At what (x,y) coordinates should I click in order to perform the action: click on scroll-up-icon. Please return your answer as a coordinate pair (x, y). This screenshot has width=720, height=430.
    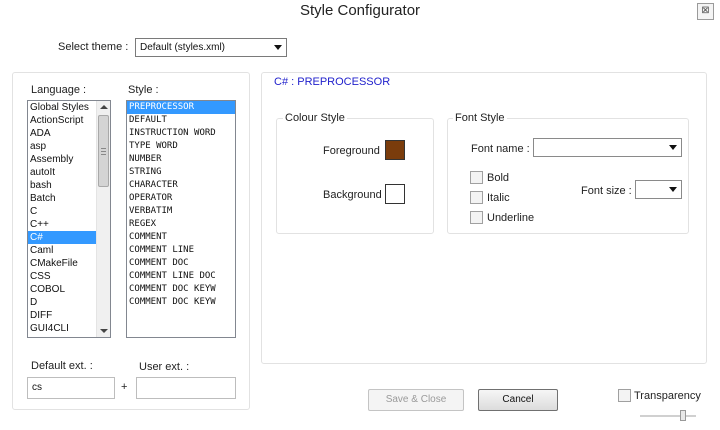
    Looking at the image, I should click on (104, 107).